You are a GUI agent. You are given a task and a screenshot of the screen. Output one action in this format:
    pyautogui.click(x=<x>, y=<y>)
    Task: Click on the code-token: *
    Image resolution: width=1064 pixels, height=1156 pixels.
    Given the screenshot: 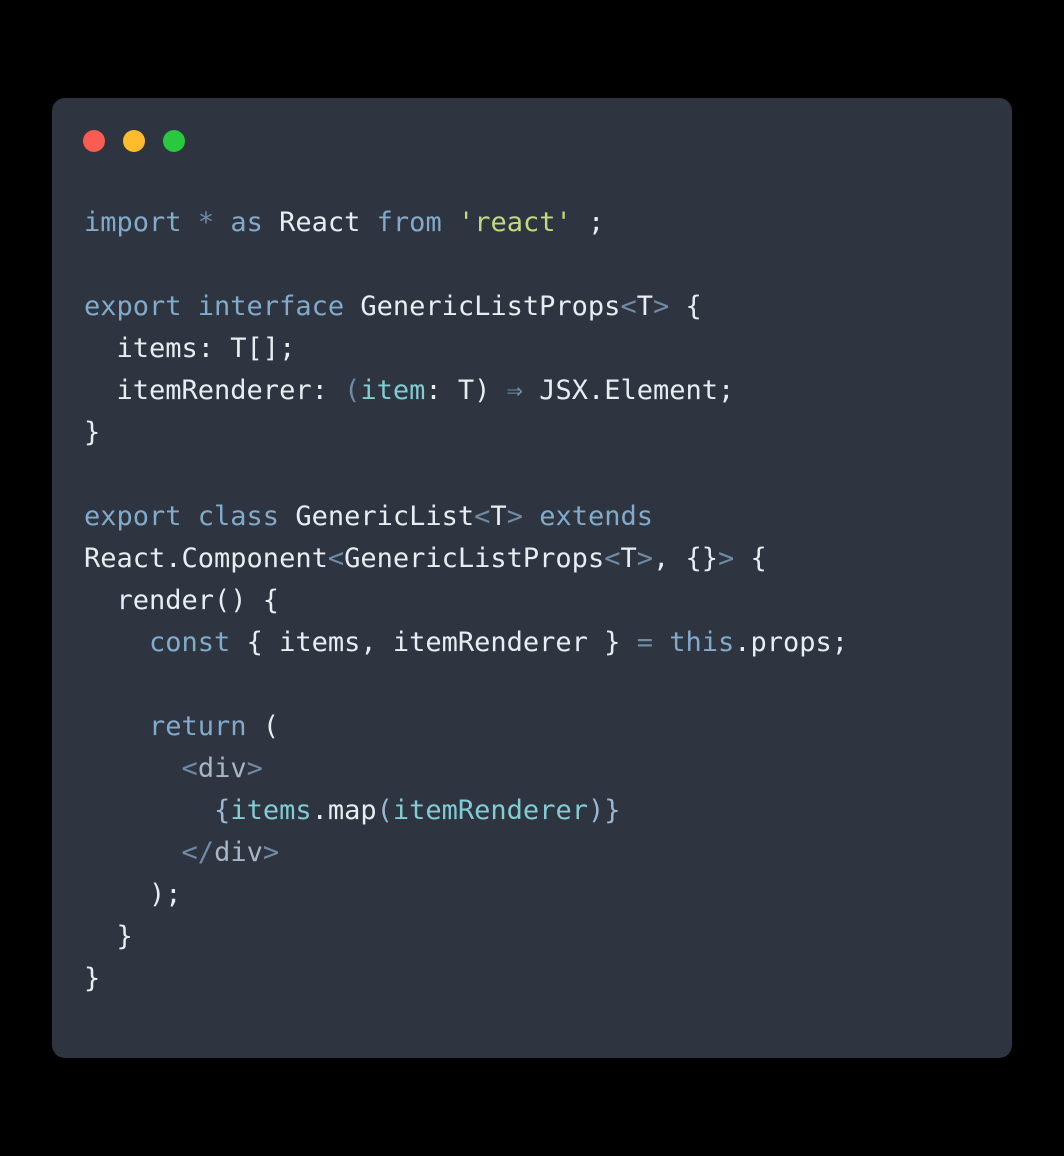 What is the action you would take?
    pyautogui.click(x=206, y=222)
    